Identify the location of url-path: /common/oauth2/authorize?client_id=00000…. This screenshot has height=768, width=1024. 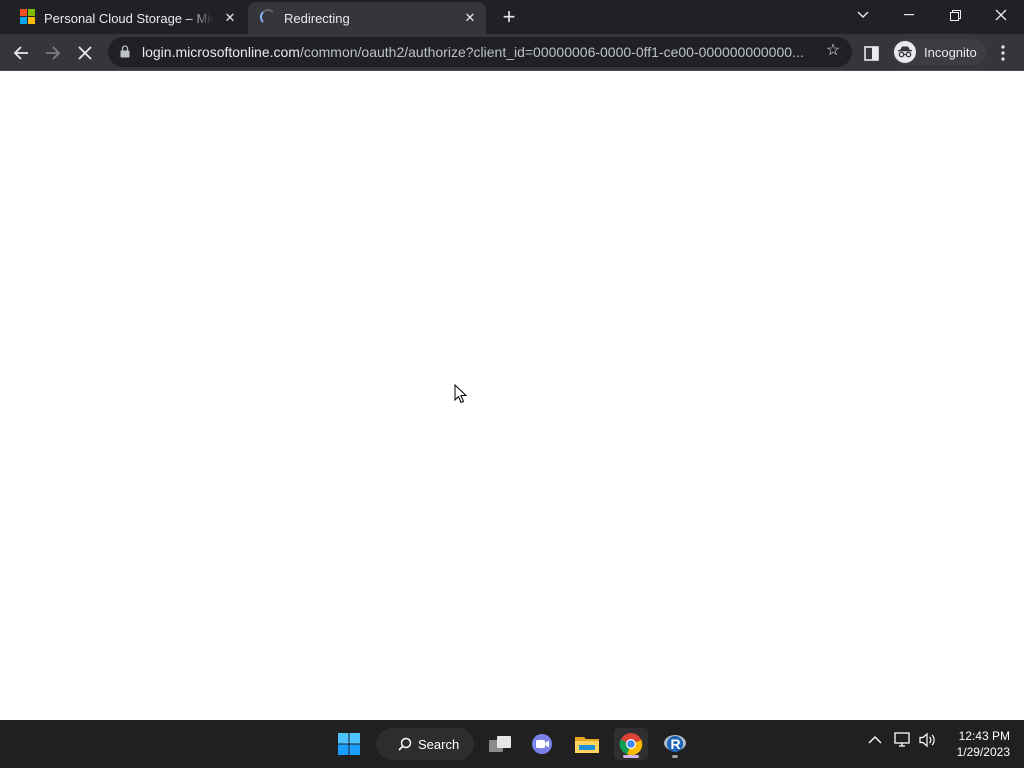
(551, 52).